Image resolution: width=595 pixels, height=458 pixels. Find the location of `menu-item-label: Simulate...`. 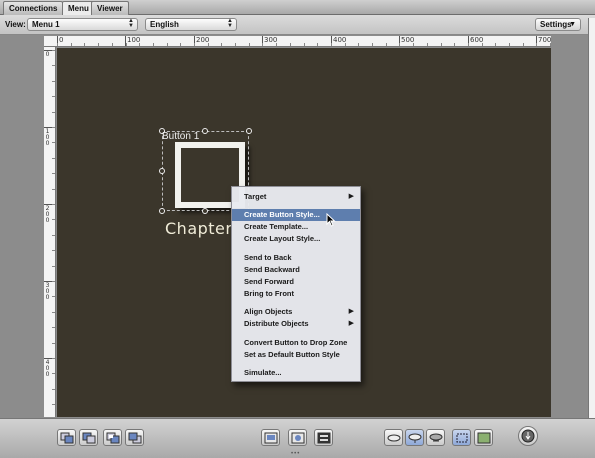

menu-item-label: Simulate... is located at coordinates (263, 372).